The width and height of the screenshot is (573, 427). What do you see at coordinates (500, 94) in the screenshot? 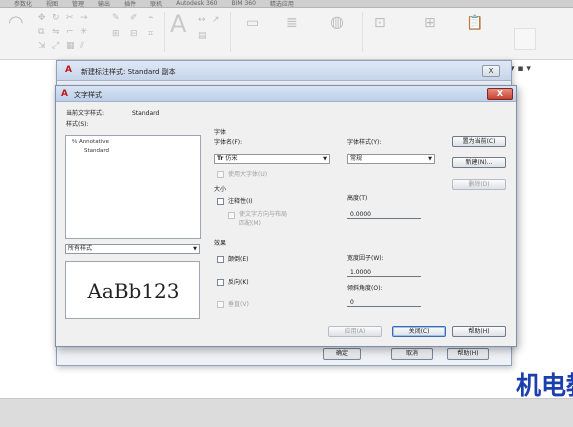
I see `close-icon: X` at bounding box center [500, 94].